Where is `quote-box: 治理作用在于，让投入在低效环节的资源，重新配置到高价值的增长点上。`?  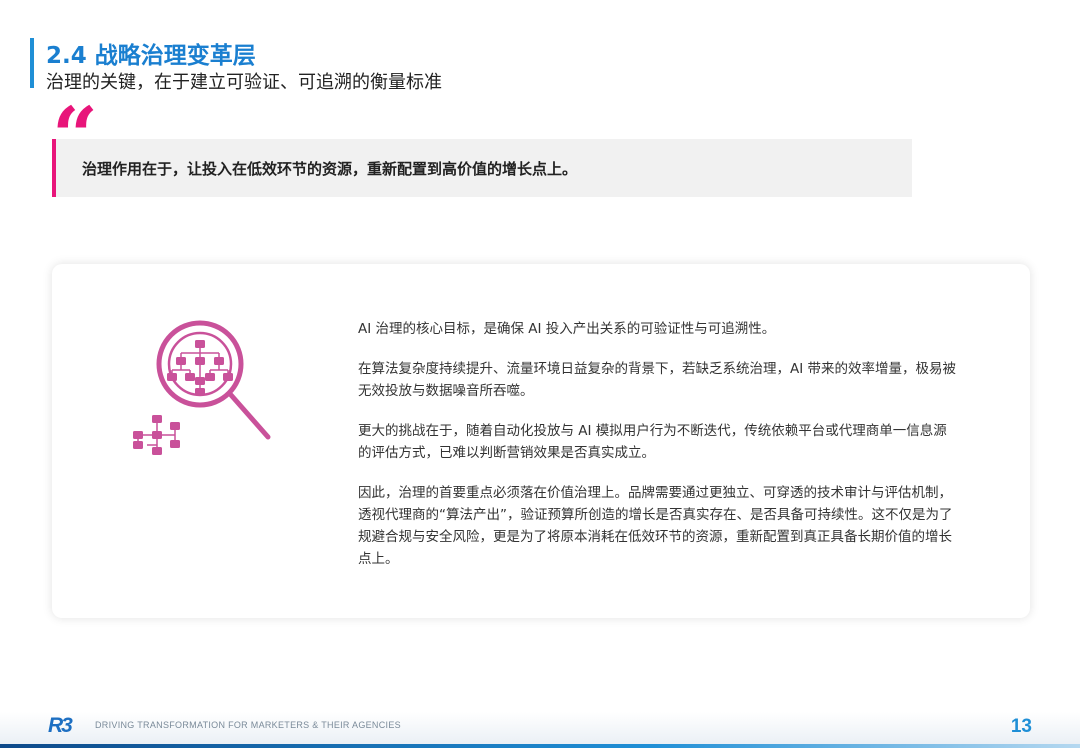
quote-box: 治理作用在于，让投入在低效环节的资源，重新配置到高价值的增长点上。 is located at coordinates (482, 168).